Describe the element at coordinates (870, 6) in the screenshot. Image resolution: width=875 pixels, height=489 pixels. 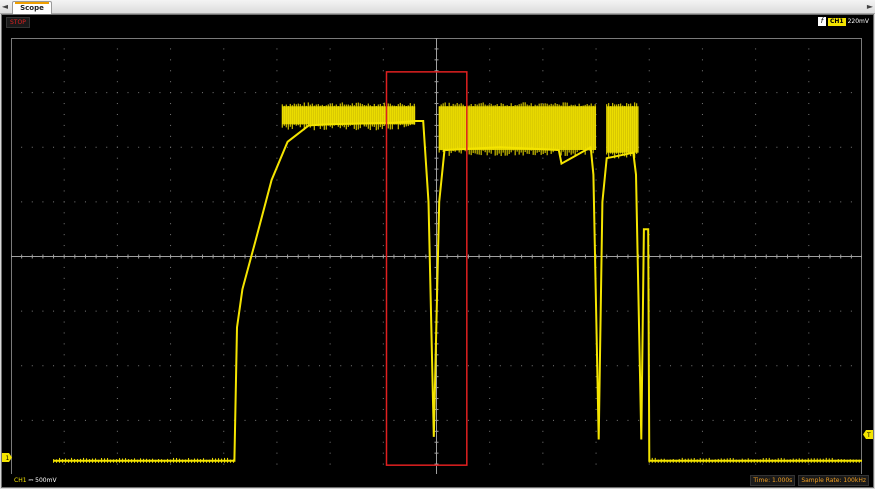
I see `tab-scroll-right-icon: ►` at that location.